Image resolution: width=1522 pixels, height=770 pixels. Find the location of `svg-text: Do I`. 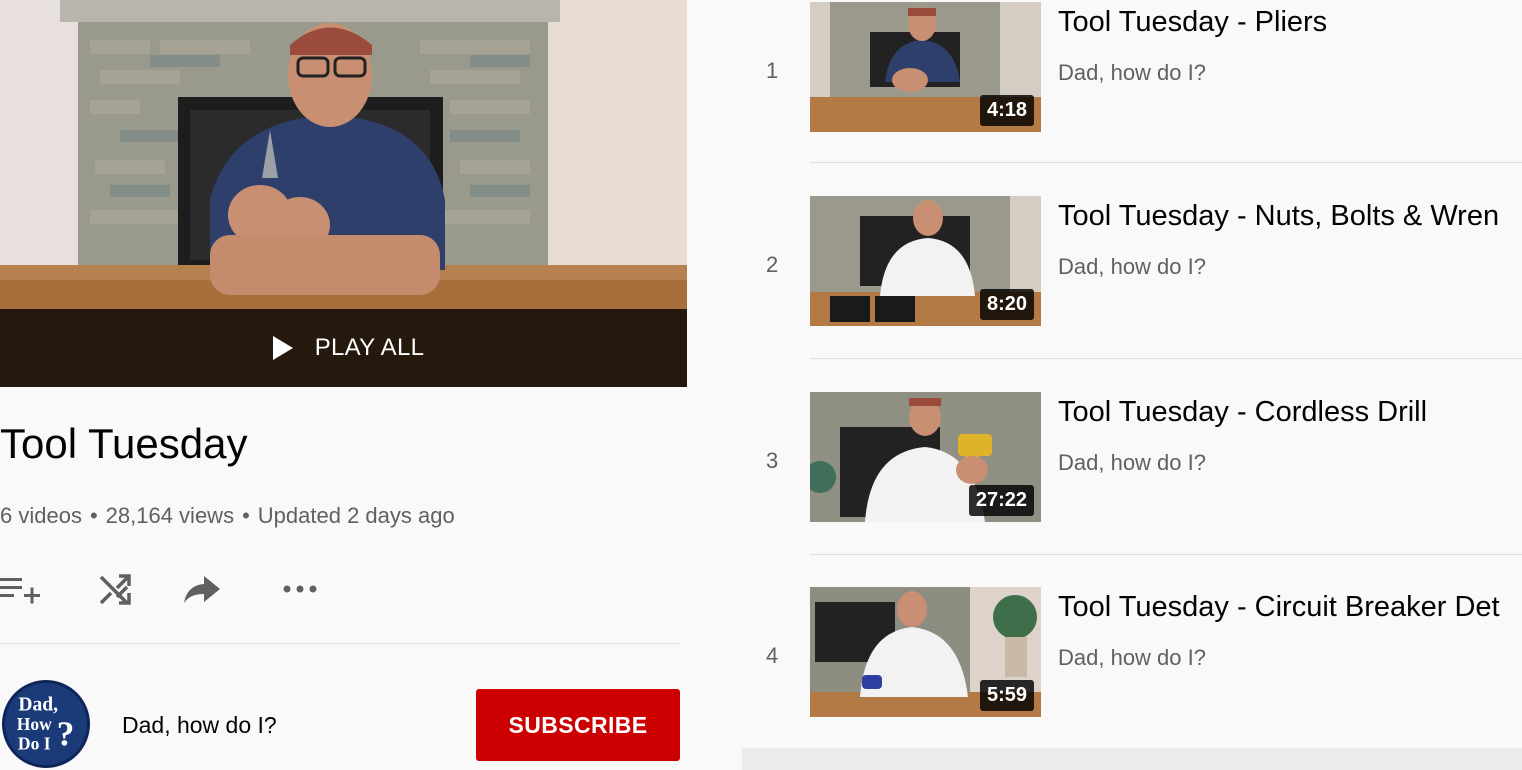

svg-text: Do I is located at coordinates (34, 743).